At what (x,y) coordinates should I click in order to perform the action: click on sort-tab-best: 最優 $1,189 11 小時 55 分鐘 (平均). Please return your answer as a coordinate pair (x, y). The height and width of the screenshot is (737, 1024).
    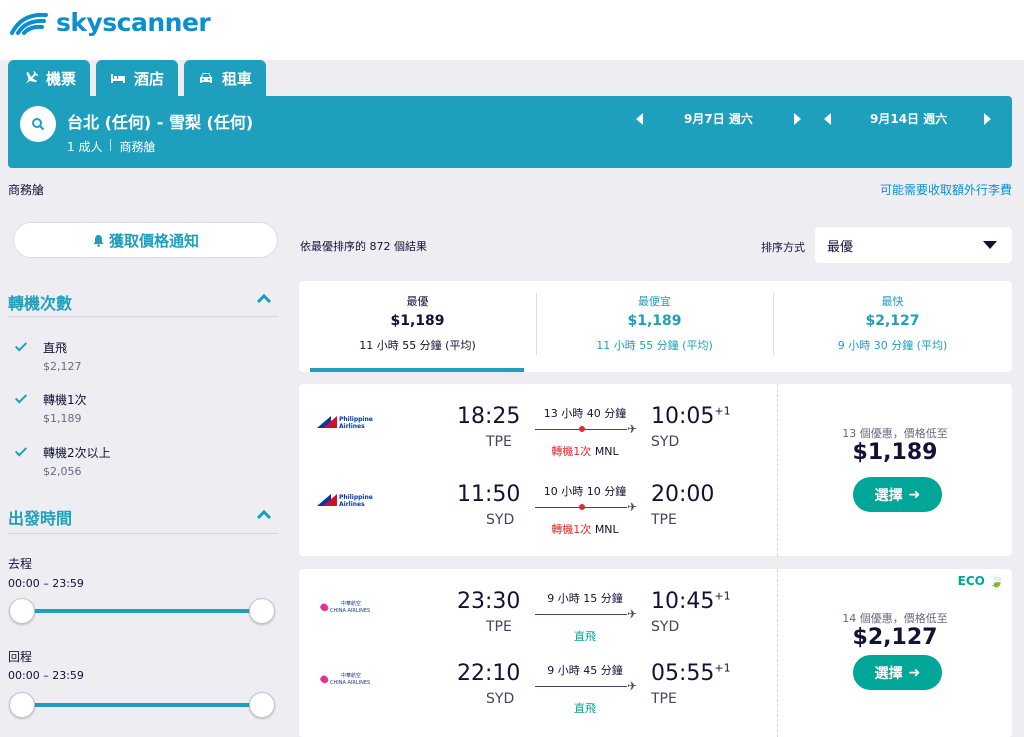
    Looking at the image, I should click on (417, 326).